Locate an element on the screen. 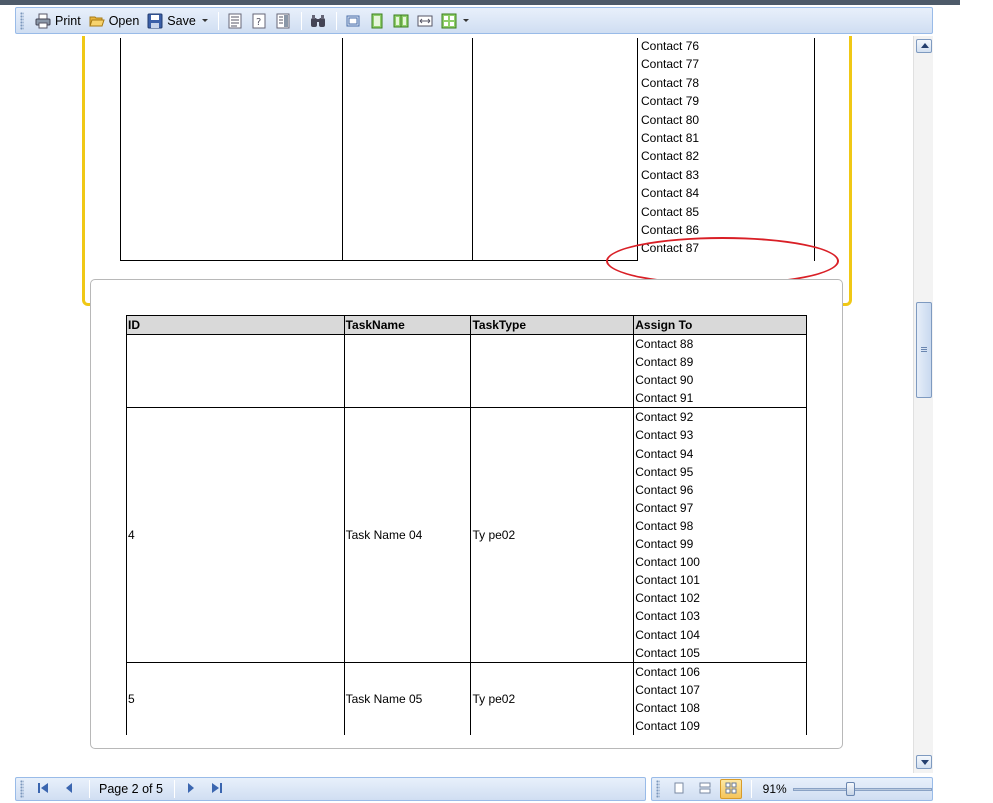 Image resolution: width=993 pixels, height=803 pixels. vertical-scrollbar is located at coordinates (923, 404).